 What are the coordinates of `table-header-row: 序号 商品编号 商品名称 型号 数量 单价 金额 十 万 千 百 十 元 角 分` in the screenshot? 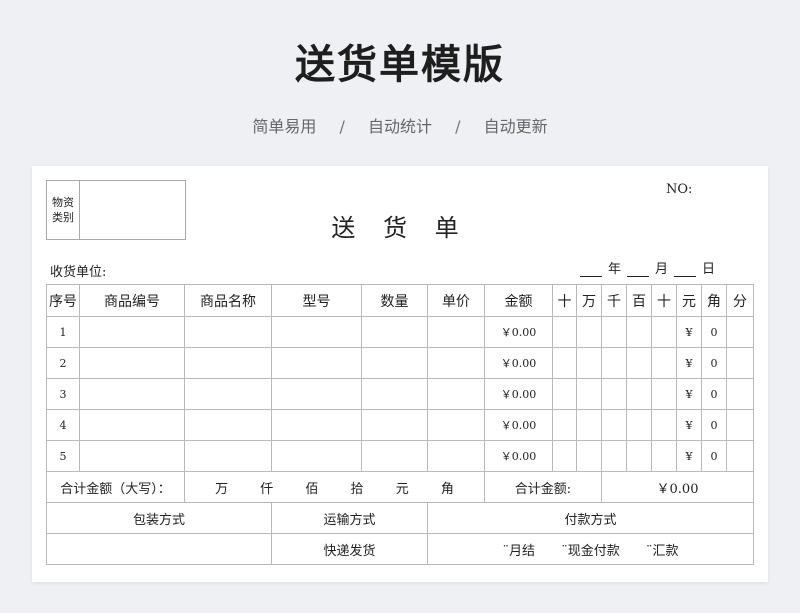 It's located at (400, 300).